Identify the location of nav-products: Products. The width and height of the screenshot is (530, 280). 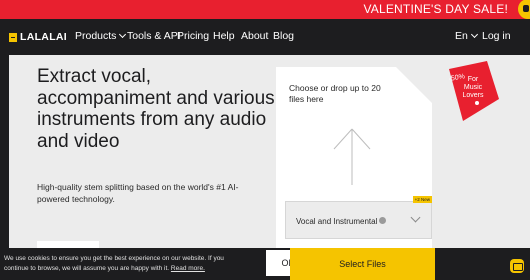
(101, 36).